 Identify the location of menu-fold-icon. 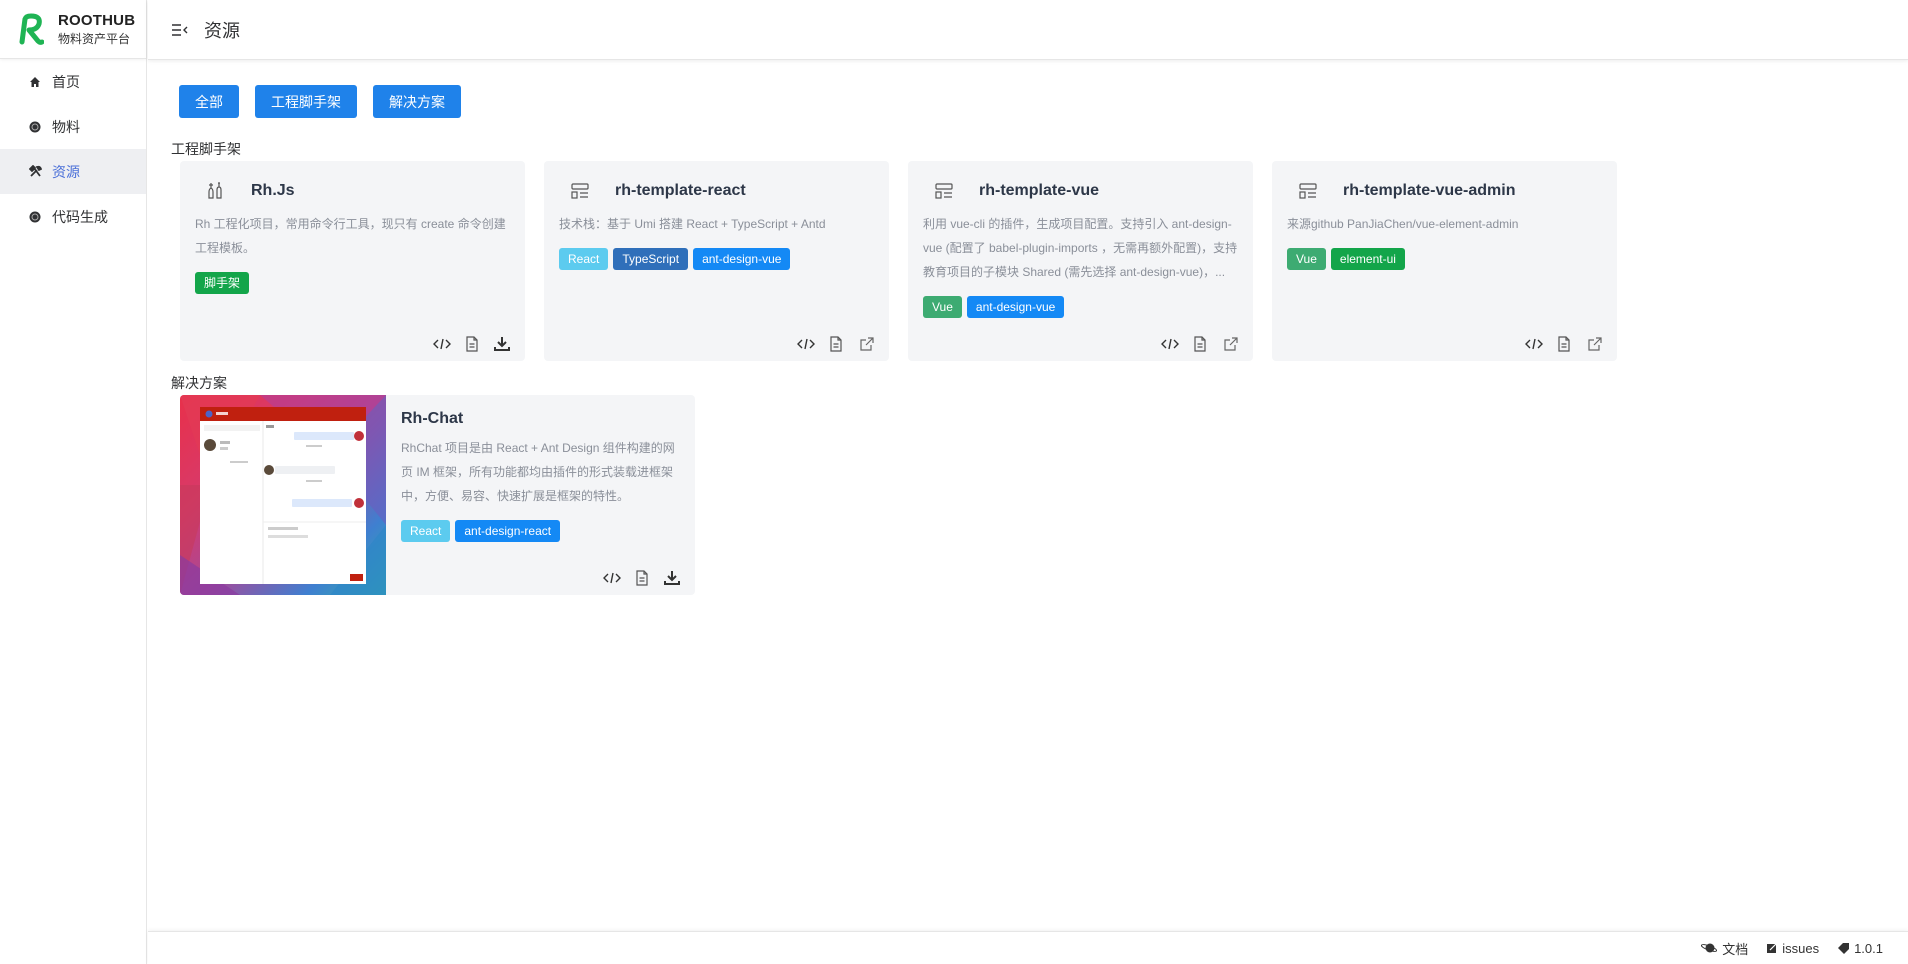
(180, 30).